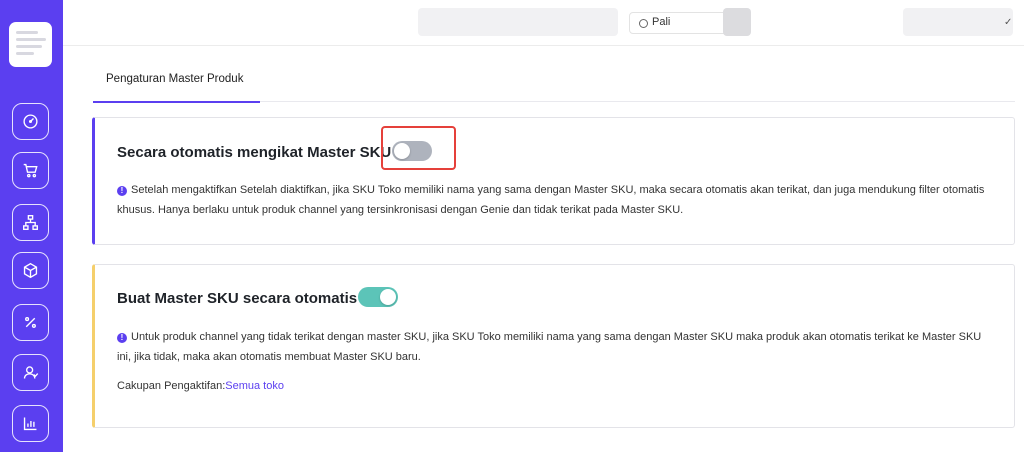 Image resolution: width=1024 pixels, height=452 pixels. I want to click on nav-orders, so click(30, 170).